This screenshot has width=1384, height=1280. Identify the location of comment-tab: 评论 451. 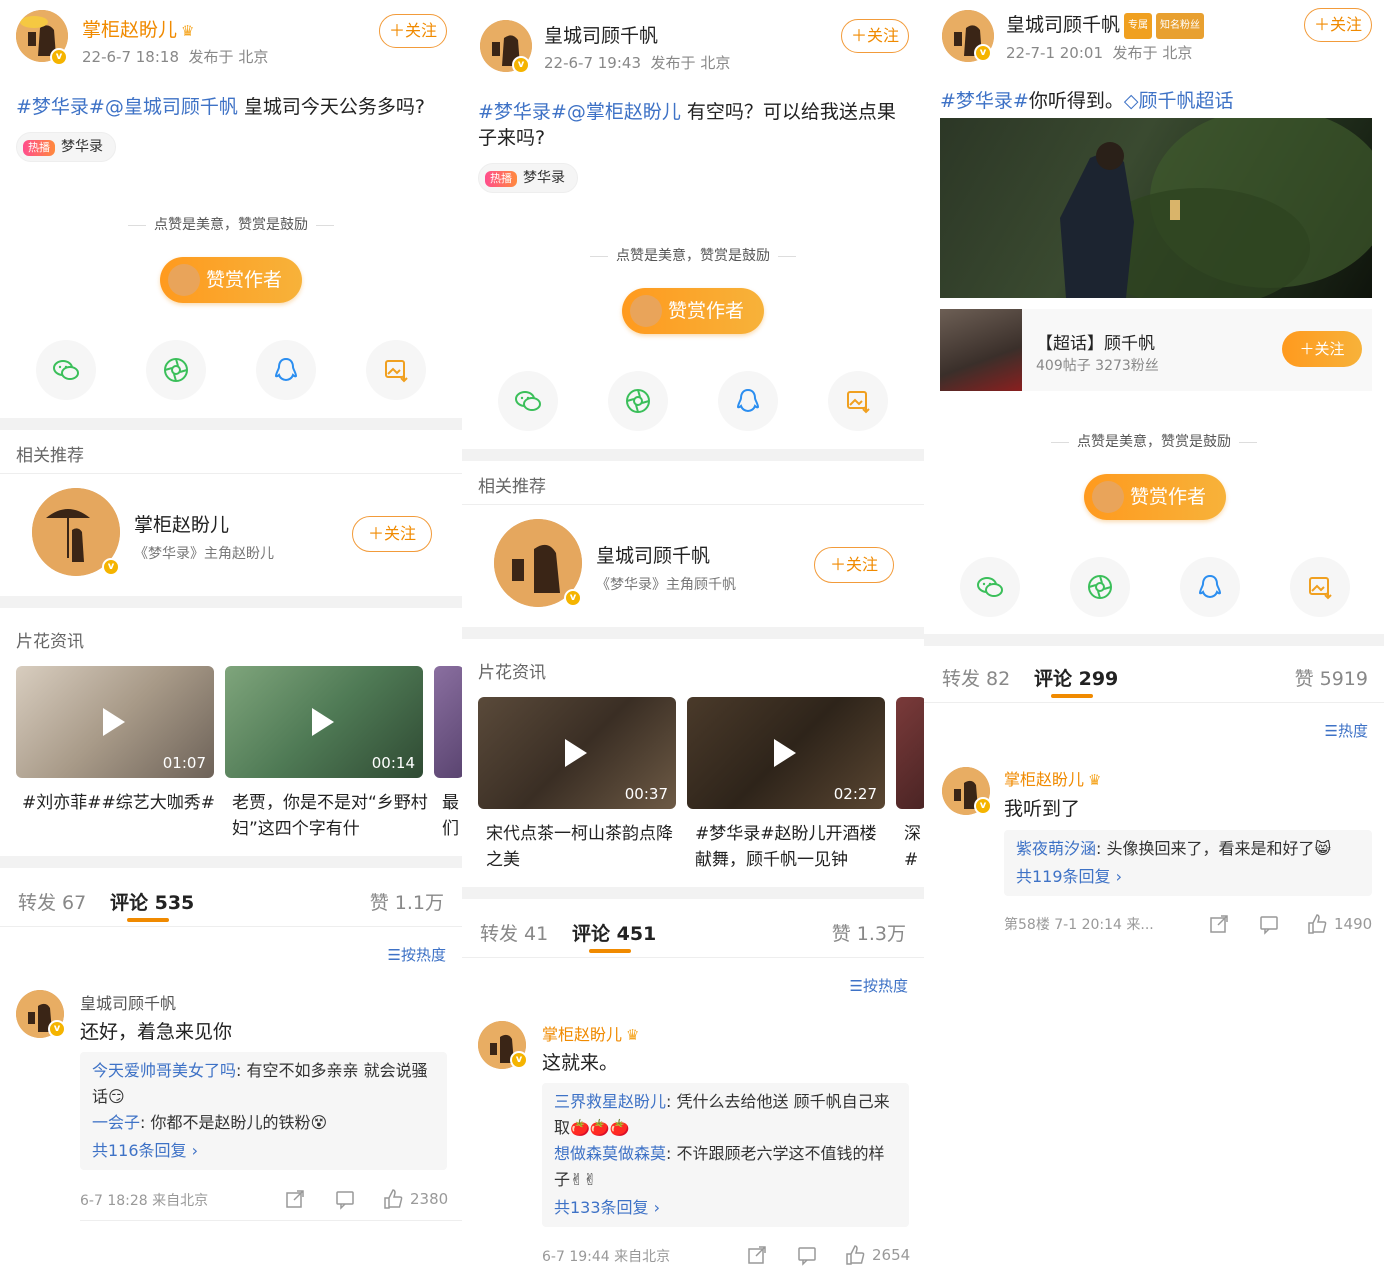
(614, 932).